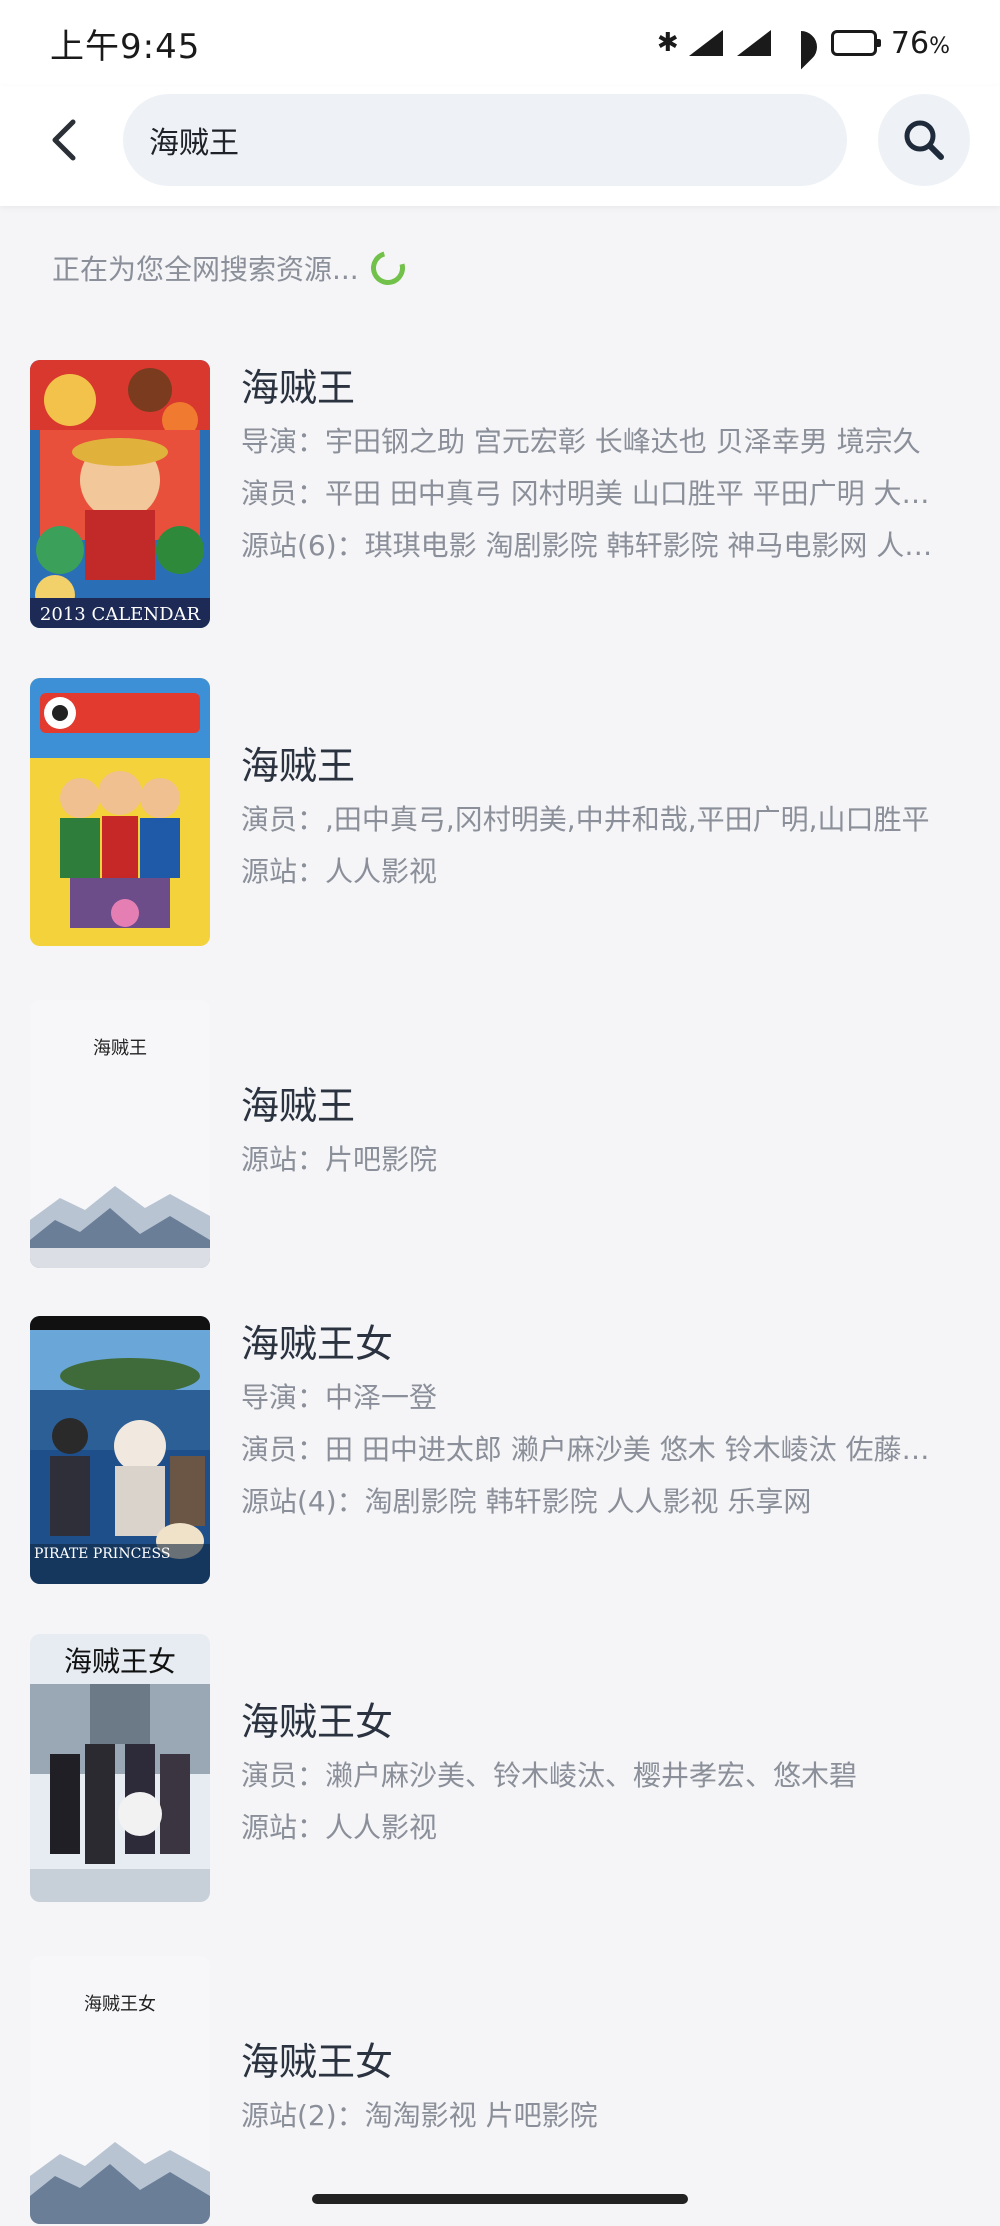  I want to click on result-sources: 源站(4)：淘剧影院 韩轩影院 人人影视 乐享网, so click(526, 1501).